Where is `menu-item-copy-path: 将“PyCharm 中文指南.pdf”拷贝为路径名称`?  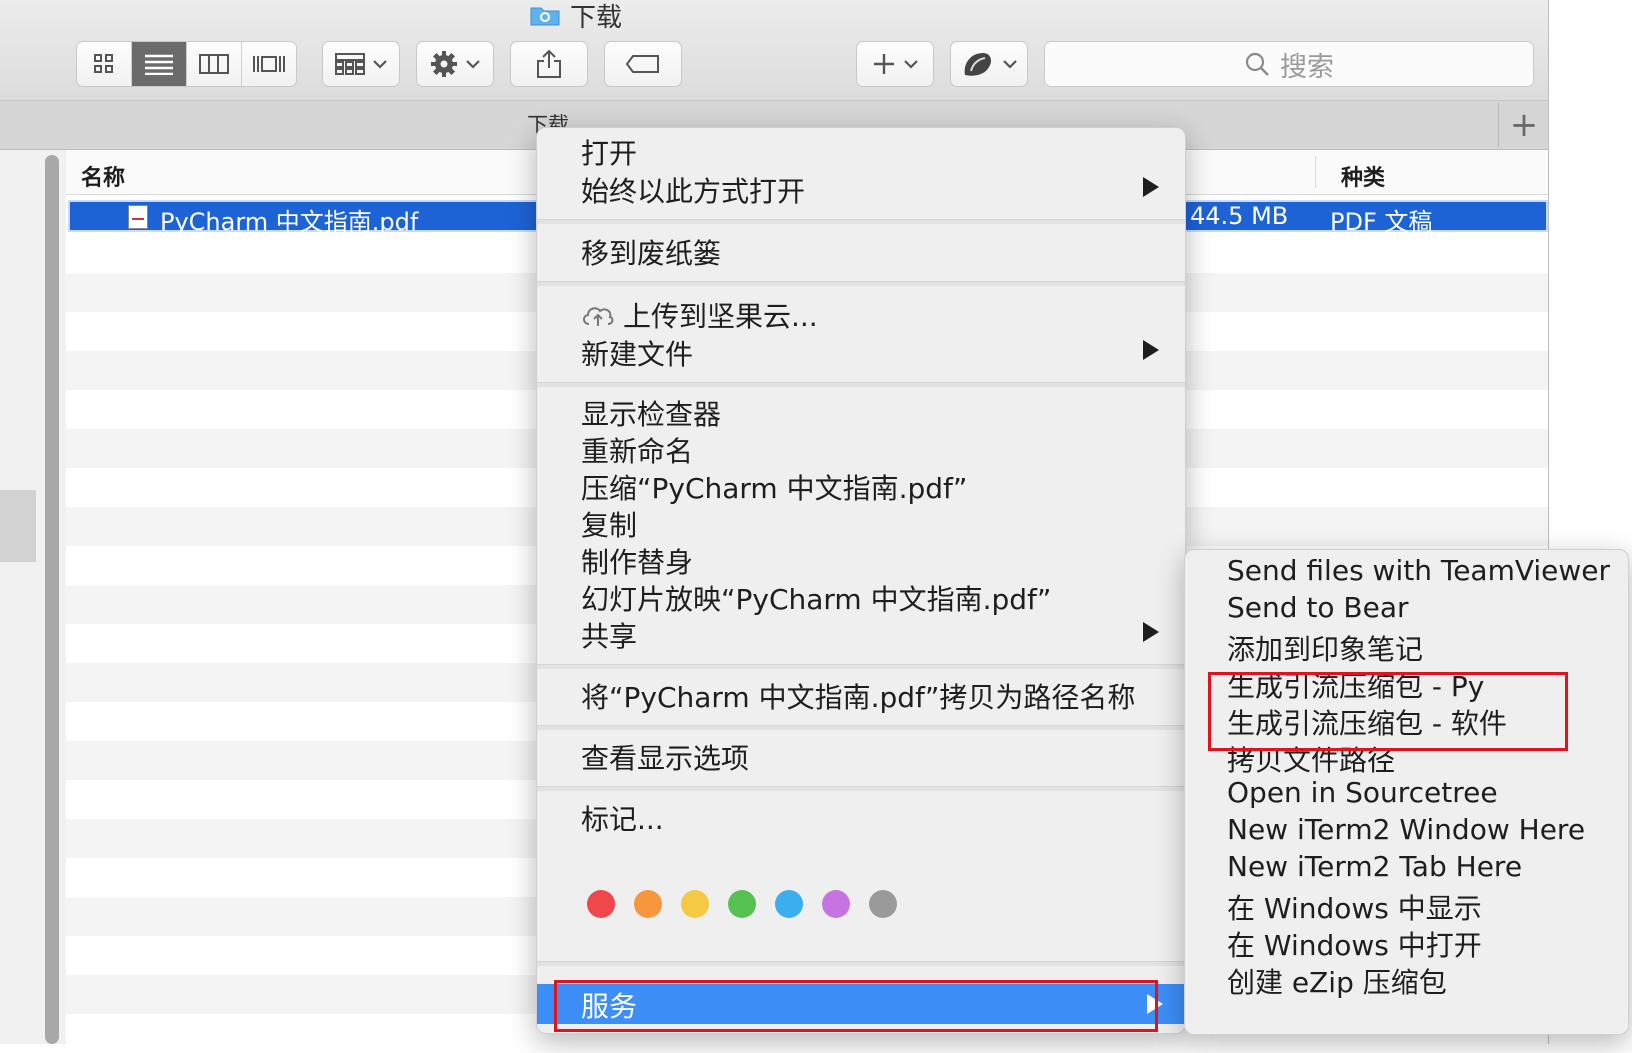 menu-item-copy-path: 将“PyCharm 中文指南.pdf”拷贝为路径名称 is located at coordinates (858, 696).